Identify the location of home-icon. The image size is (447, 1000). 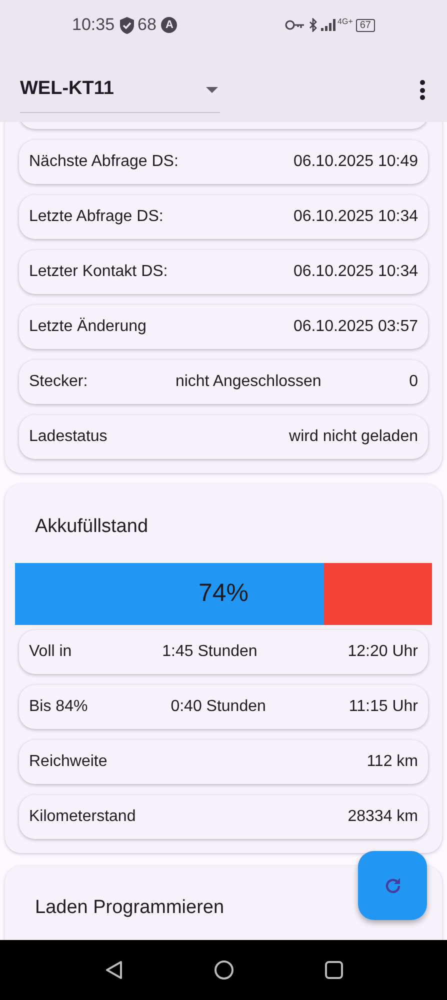
(224, 970).